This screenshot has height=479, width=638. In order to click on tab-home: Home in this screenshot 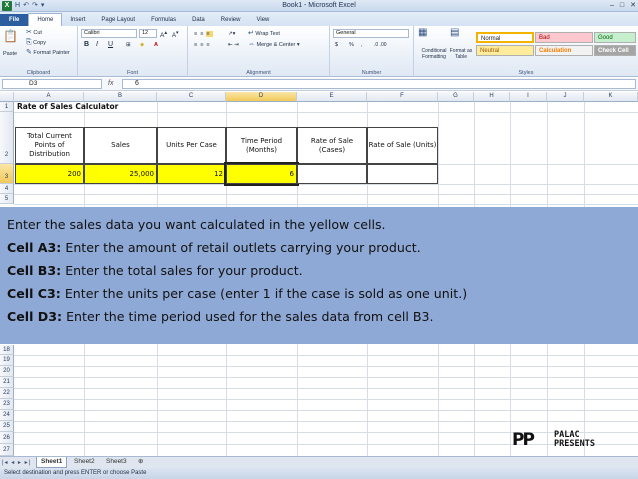, I will do `click(45, 19)`.